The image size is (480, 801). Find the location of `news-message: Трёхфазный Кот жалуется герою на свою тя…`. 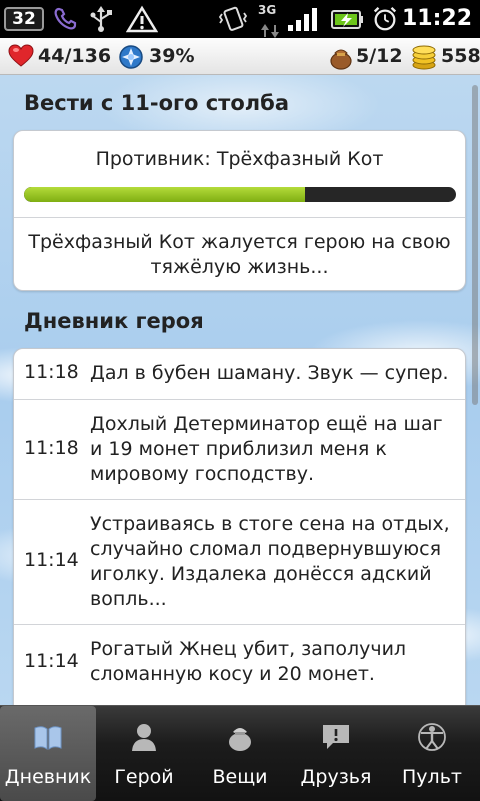

news-message: Трёхфазный Кот жалуется герою на свою тя… is located at coordinates (239, 254).